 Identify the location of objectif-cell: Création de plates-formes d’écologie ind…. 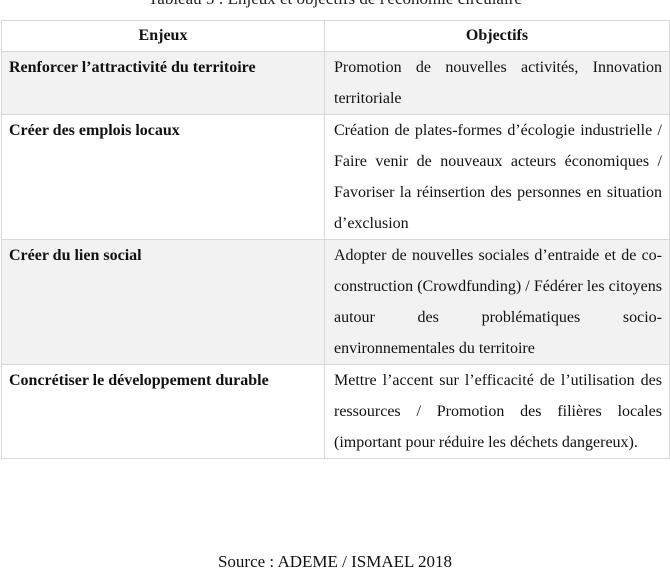
(497, 177).